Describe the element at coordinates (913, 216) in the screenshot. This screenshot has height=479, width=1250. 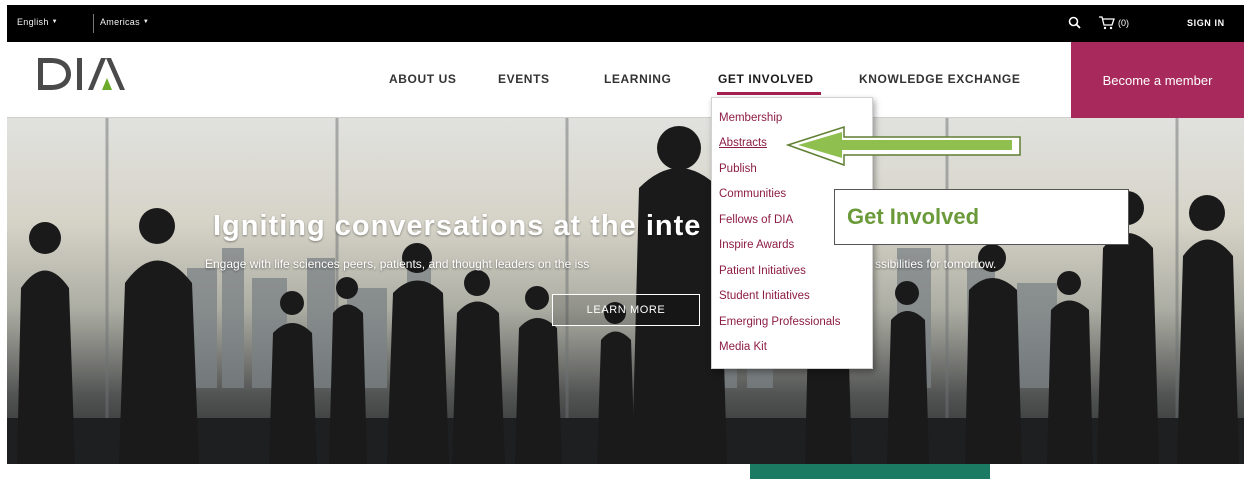
I see `callout-text: Get Involved` at that location.